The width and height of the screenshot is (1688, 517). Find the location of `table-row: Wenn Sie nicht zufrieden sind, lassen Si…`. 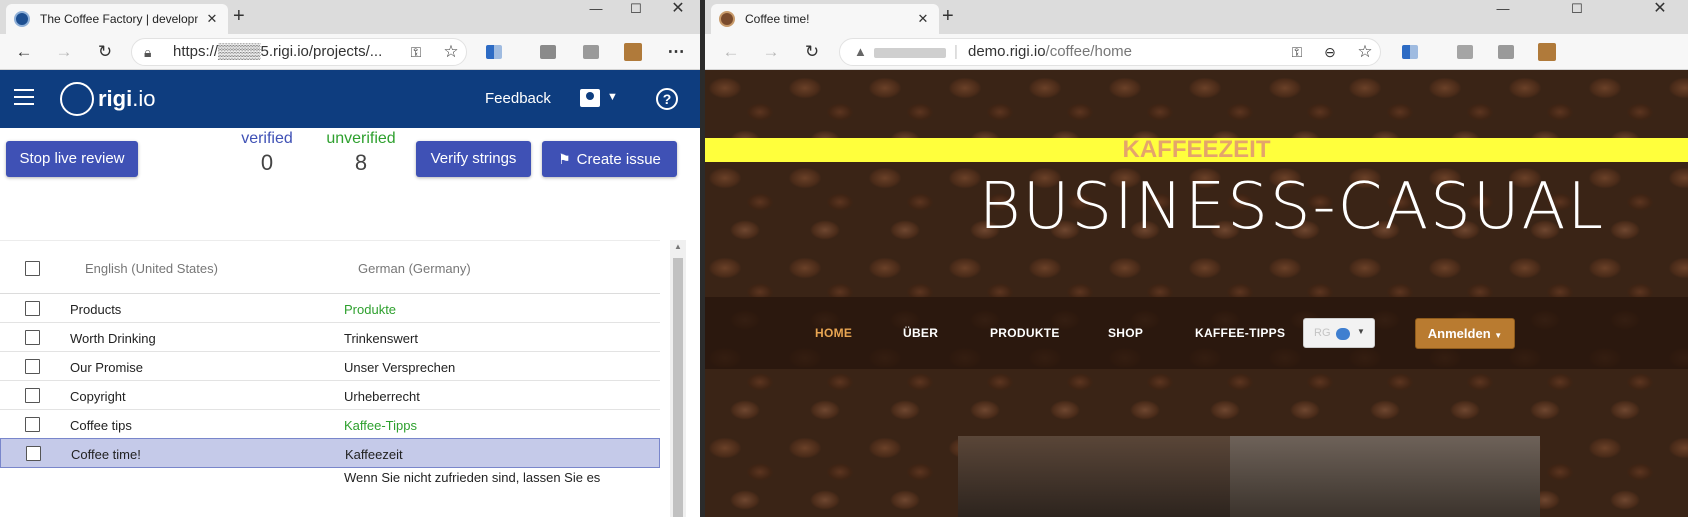

table-row: Wenn Sie nicht zufrieden sind, lassen Si… is located at coordinates (330, 482).